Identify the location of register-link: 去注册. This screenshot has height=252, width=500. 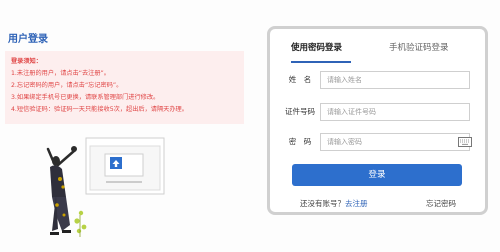
(356, 203).